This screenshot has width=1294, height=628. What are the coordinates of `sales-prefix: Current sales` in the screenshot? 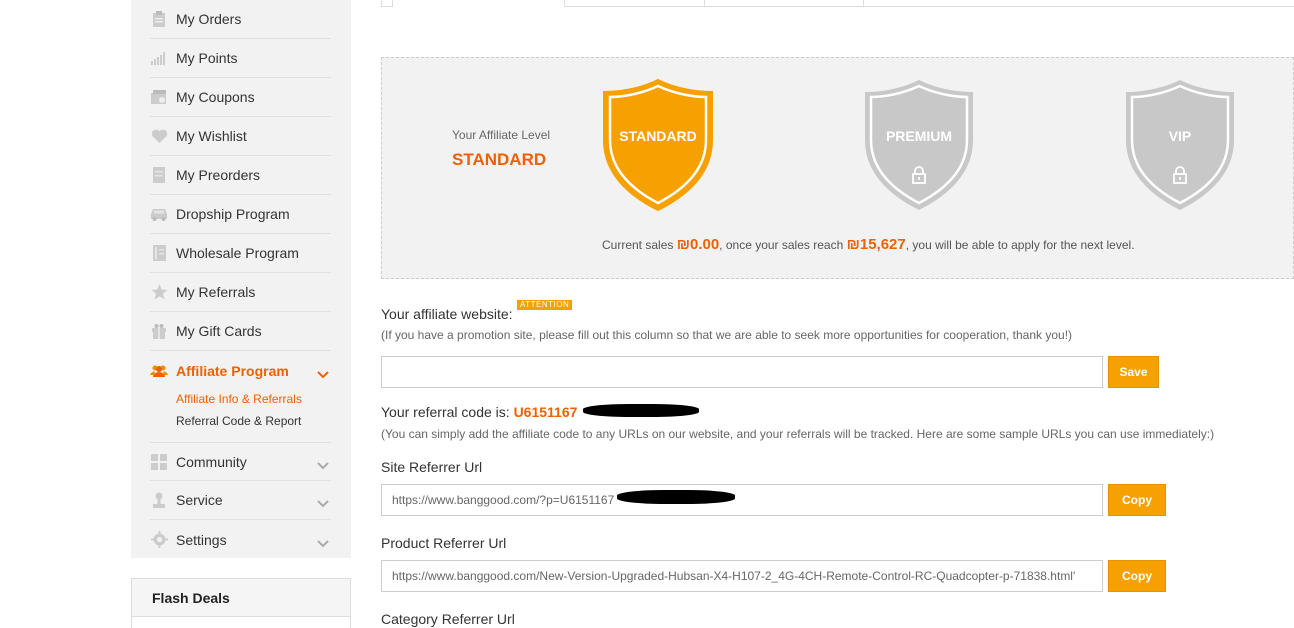 It's located at (638, 245).